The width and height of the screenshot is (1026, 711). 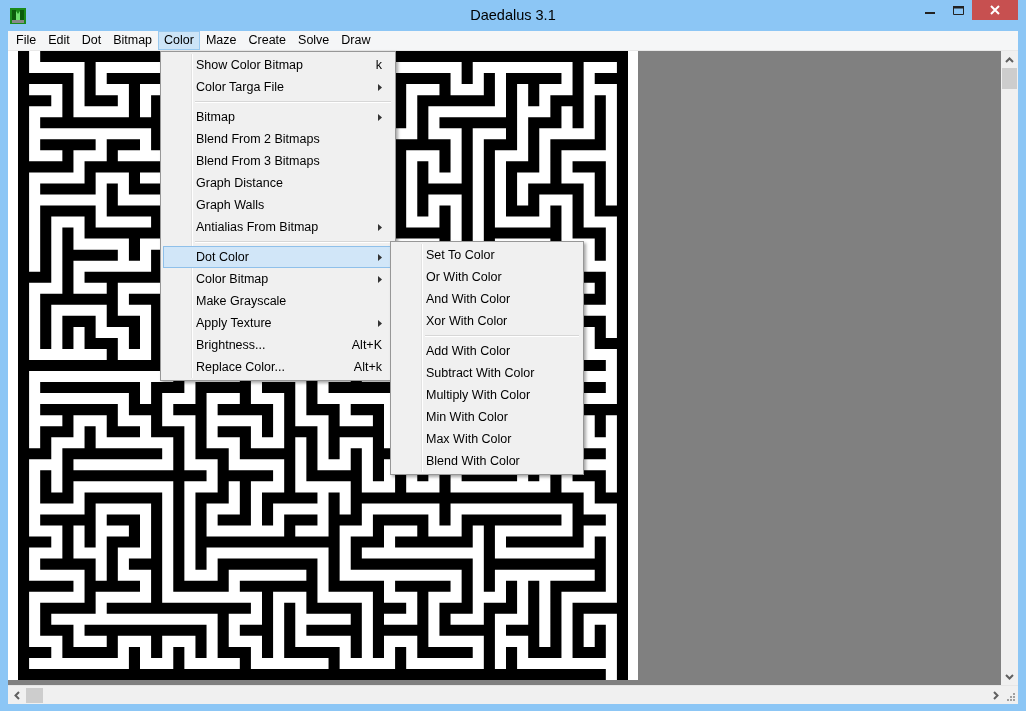 I want to click on menu-bar-item: Color, so click(x=179, y=40).